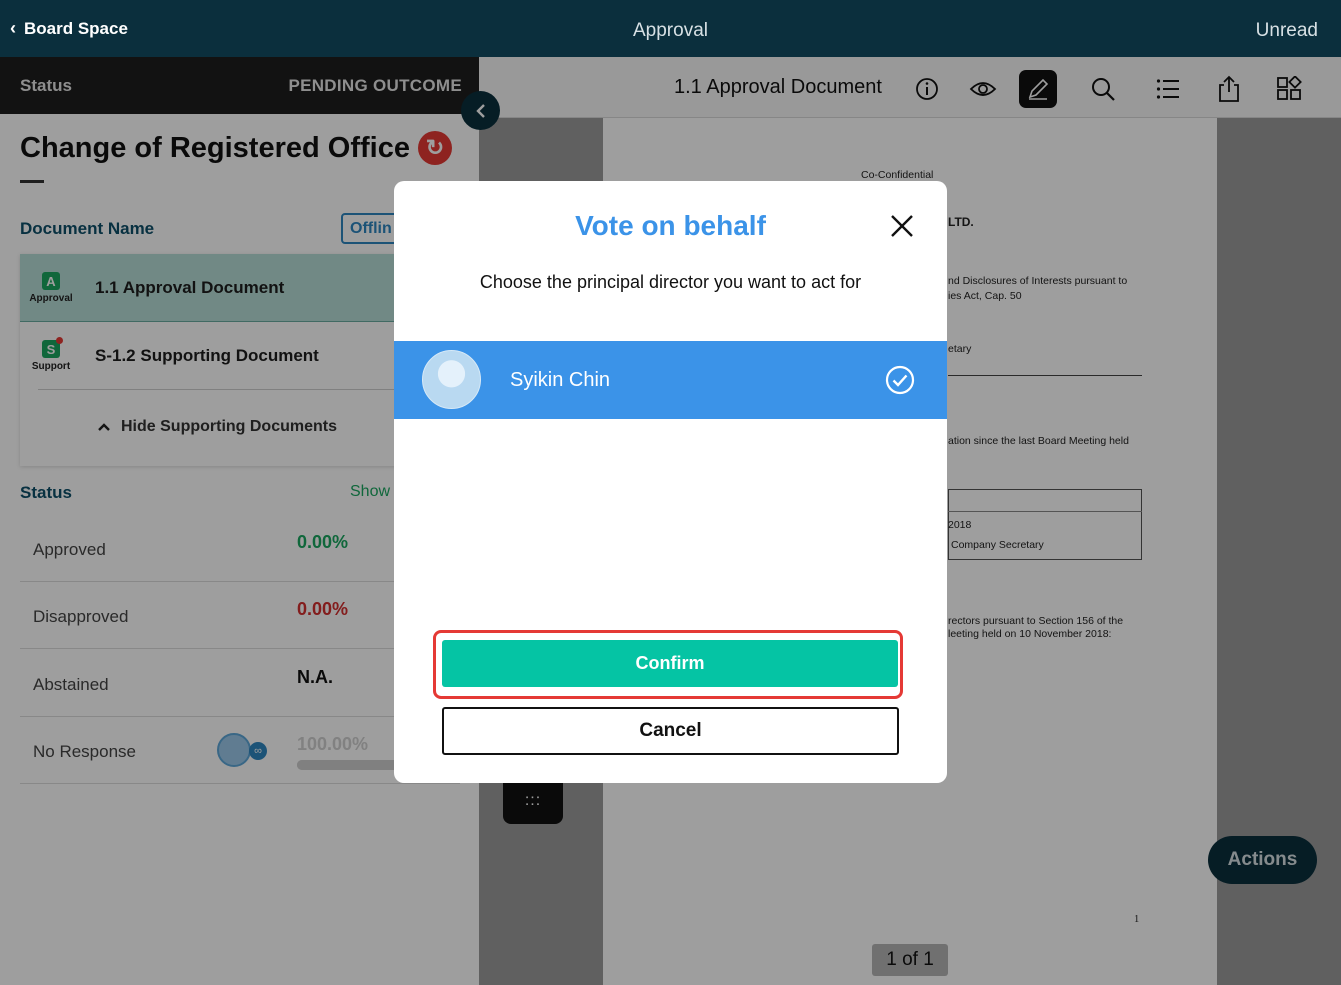  Describe the element at coordinates (451, 379) in the screenshot. I see `avatar` at that location.